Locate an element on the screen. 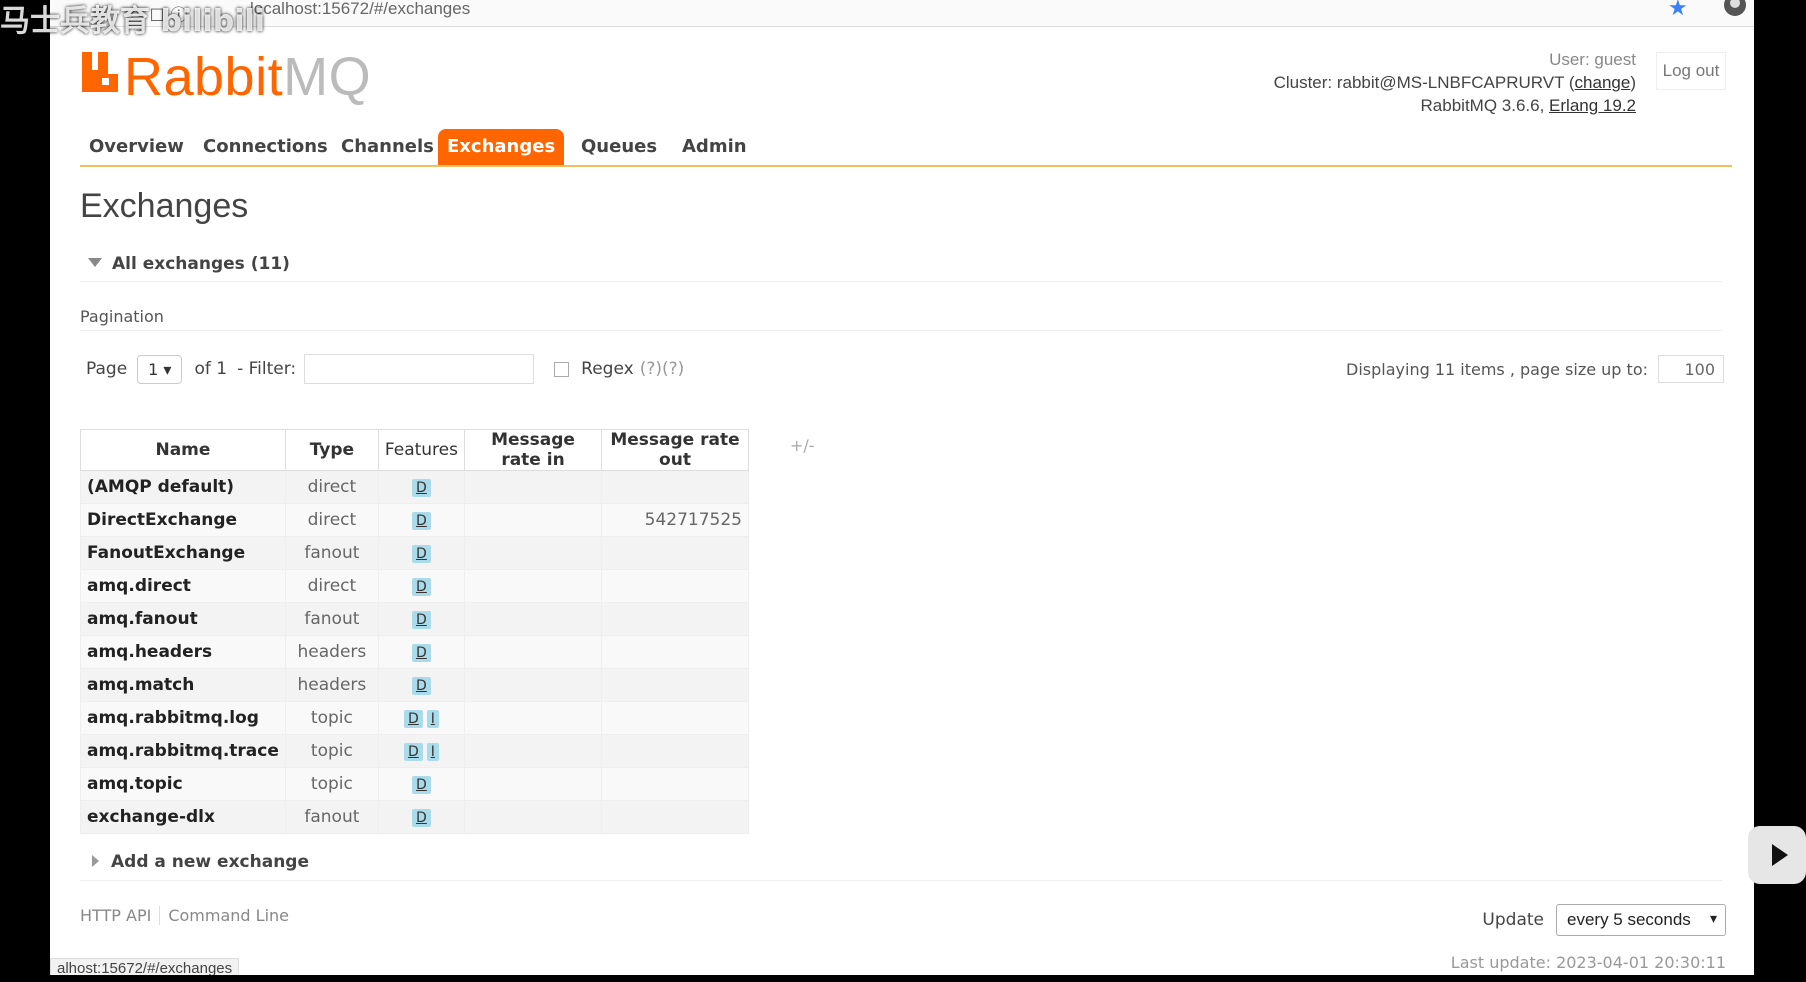 The height and width of the screenshot is (982, 1806). feature-badge: I is located at coordinates (432, 719).